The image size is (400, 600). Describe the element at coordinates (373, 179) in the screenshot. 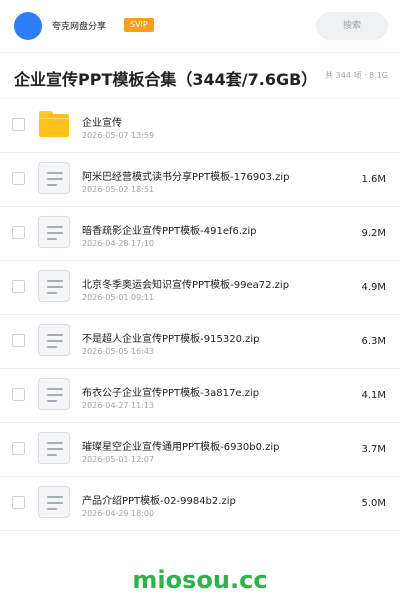

I see `file-size: 1.6M` at that location.